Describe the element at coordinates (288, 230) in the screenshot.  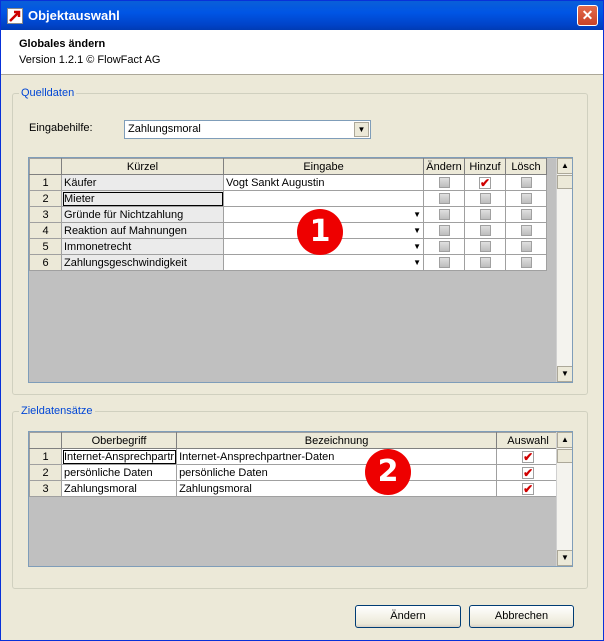
I see `quelldaten-row: 4 Reaktion auf Mahnungen ▼` at that location.